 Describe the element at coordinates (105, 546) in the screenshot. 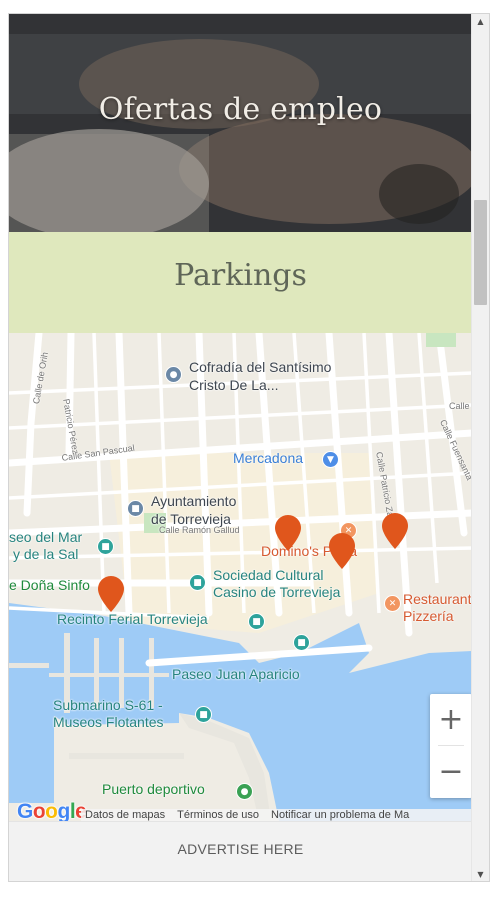

I see `museum-poi-icon: ■` at that location.